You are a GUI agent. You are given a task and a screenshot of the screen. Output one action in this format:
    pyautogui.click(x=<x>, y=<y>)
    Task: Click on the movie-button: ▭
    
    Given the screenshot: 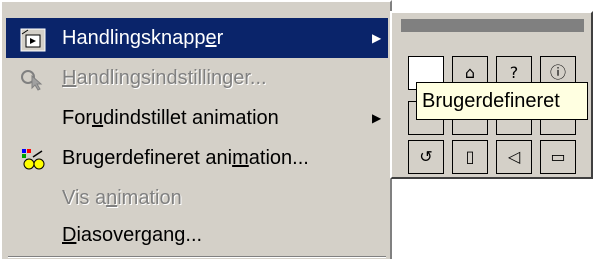 What is the action you would take?
    pyautogui.click(x=558, y=157)
    